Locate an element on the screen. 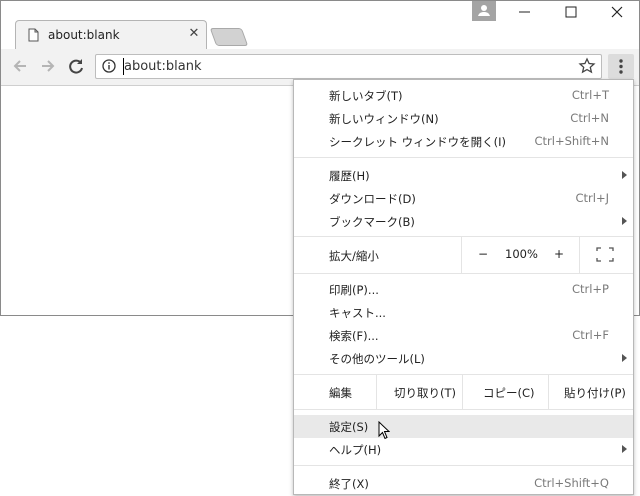 This screenshot has height=496, width=640. back-arrow-icon is located at coordinates (19, 66).